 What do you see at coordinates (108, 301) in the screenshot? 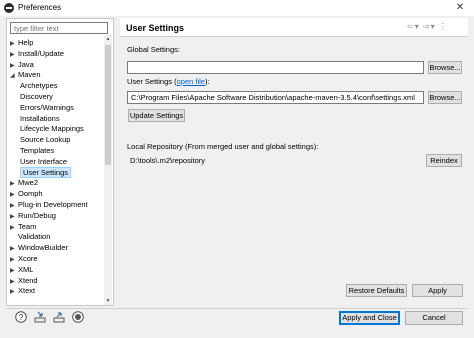
I see `scroll-down-icon: ▼` at bounding box center [108, 301].